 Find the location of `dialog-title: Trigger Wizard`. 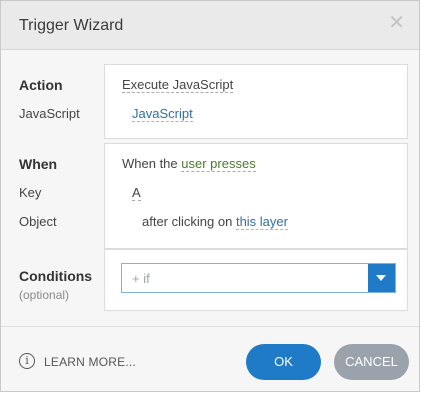

dialog-title: Trigger Wizard is located at coordinates (71, 25).